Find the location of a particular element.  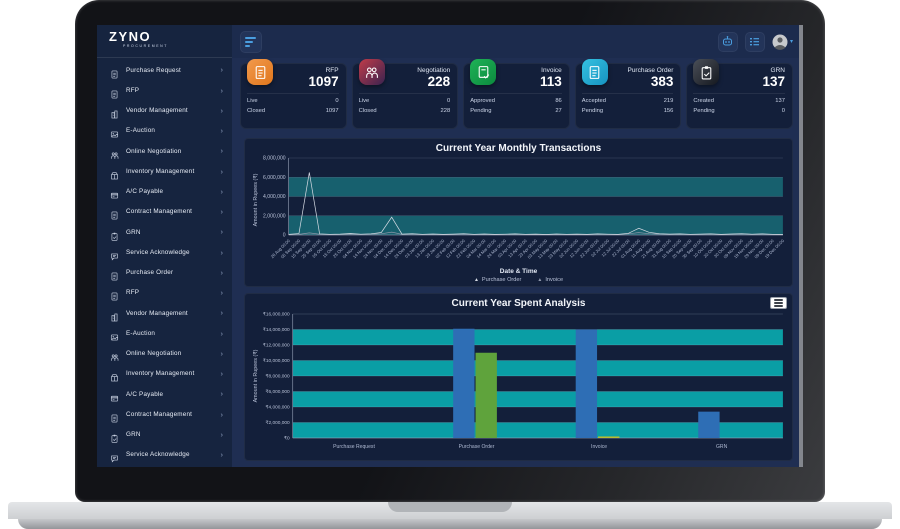

scrollbar is located at coordinates (801, 246).